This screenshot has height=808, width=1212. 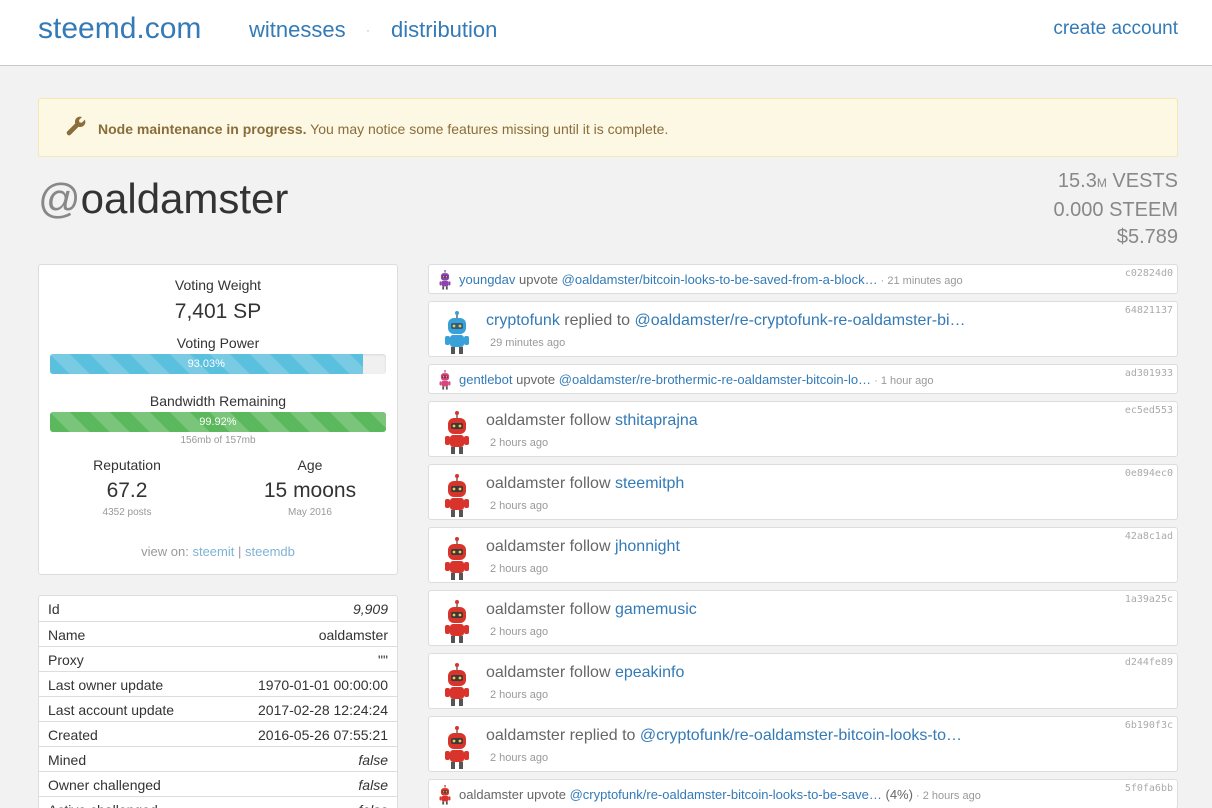 What do you see at coordinates (897, 794) in the screenshot?
I see `vote-weight: (4%)` at bounding box center [897, 794].